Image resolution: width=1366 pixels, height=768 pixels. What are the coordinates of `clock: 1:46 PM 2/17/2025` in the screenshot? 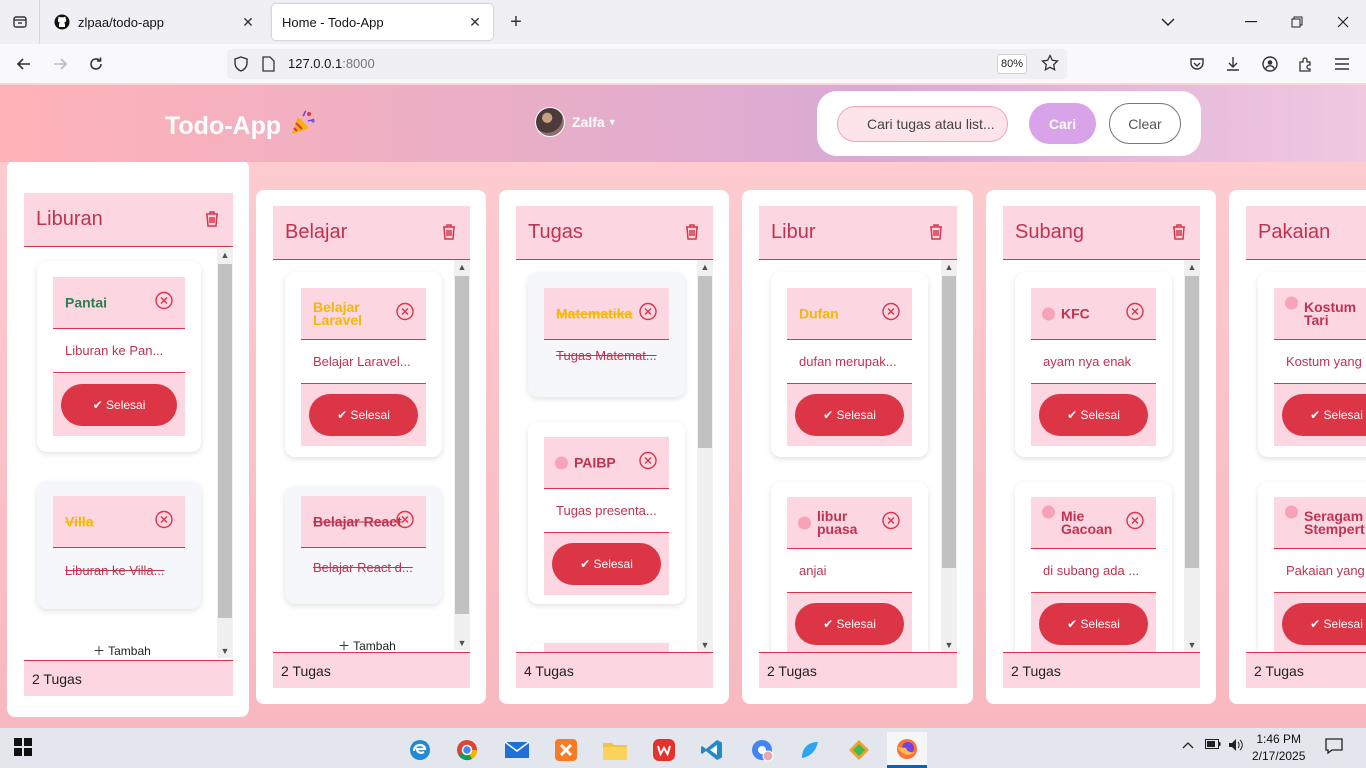 It's located at (1278, 748).